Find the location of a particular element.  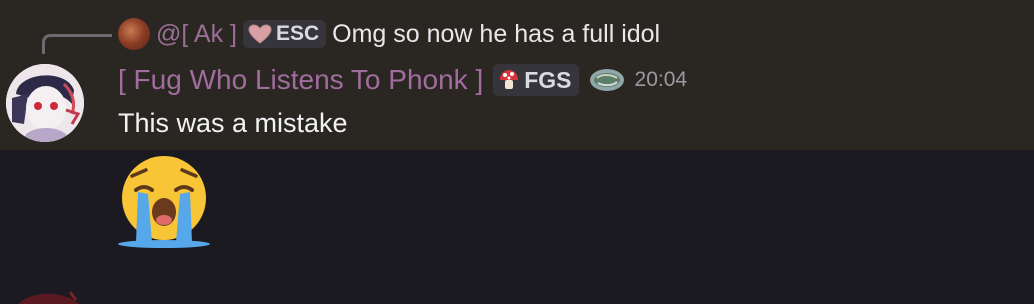

next-message-avatar is located at coordinates (50, 294).